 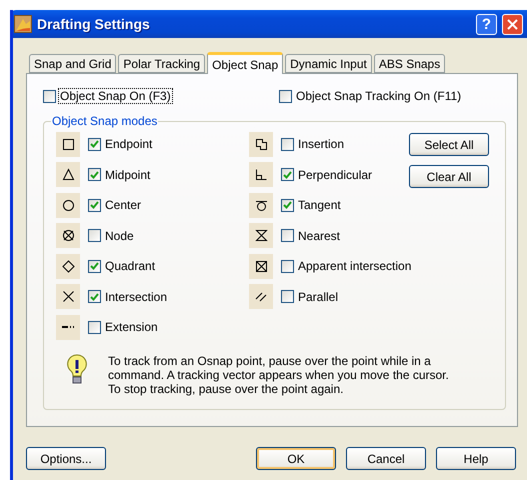 I want to click on crossed-circle-icon, so click(x=68, y=235).